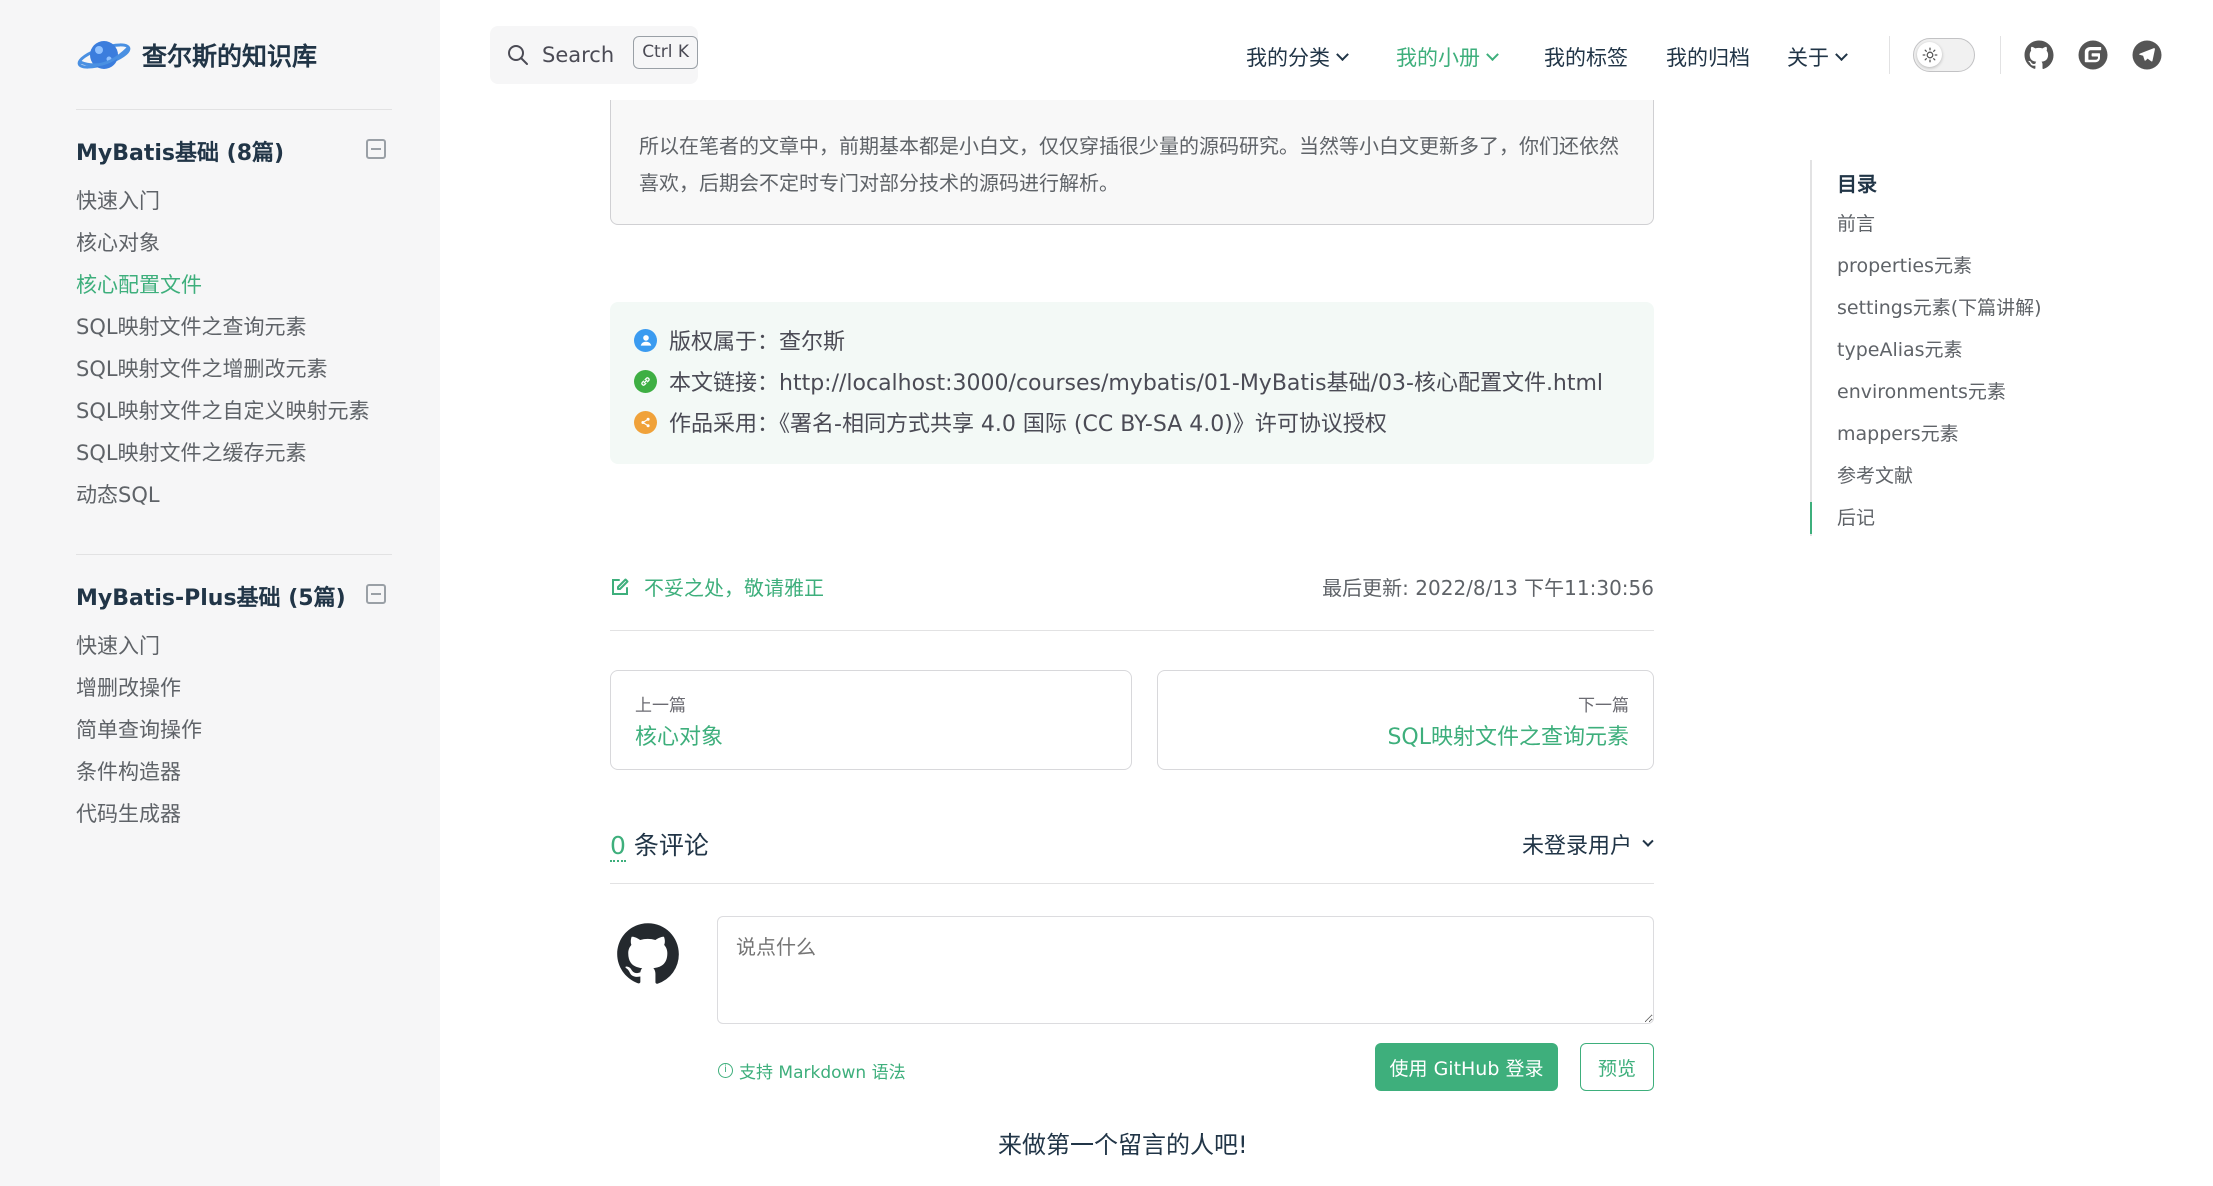  Describe the element at coordinates (667, 845) in the screenshot. I see `comment-count-label: 条评论` at that location.